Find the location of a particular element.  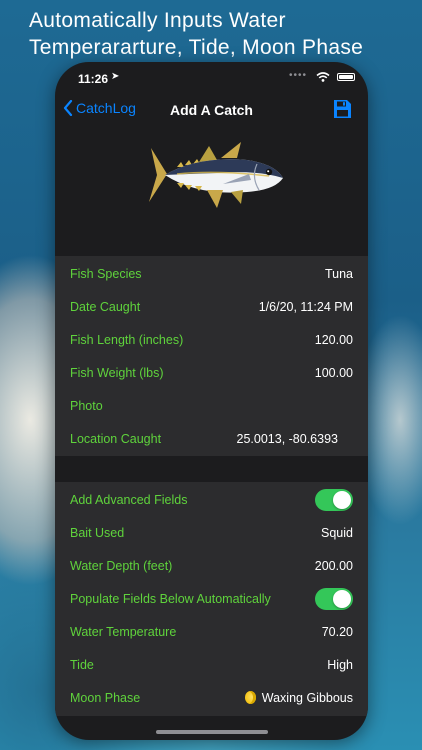

field-label: Photo is located at coordinates (86, 405).